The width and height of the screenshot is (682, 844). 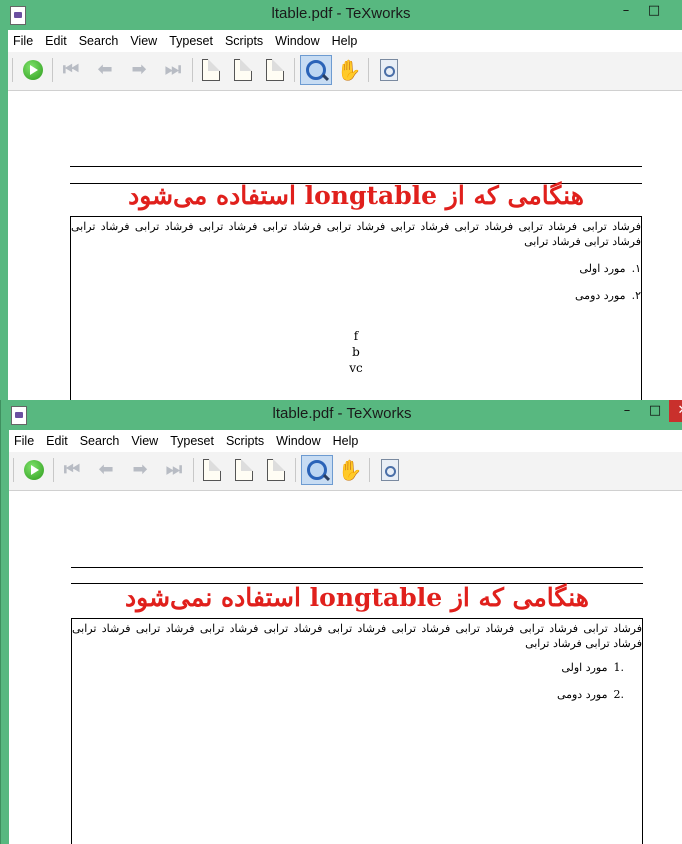 I want to click on text-line: b, so click(x=356, y=352).